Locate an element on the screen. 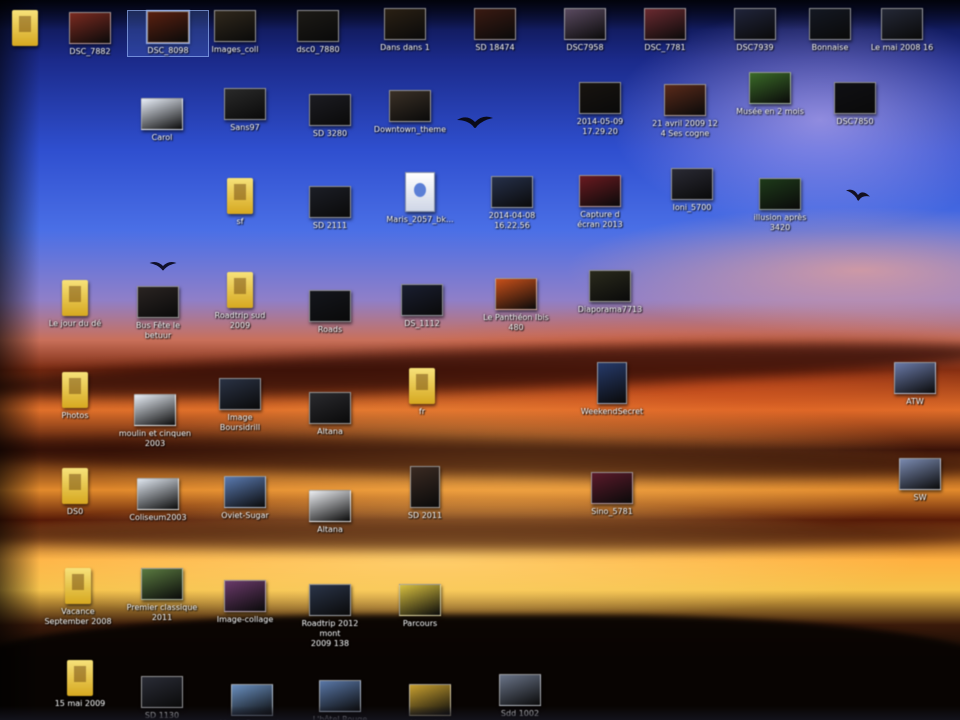 Image resolution: width=960 pixels, height=720 pixels. desktop-icon: DSC_7882 is located at coordinates (90, 34).